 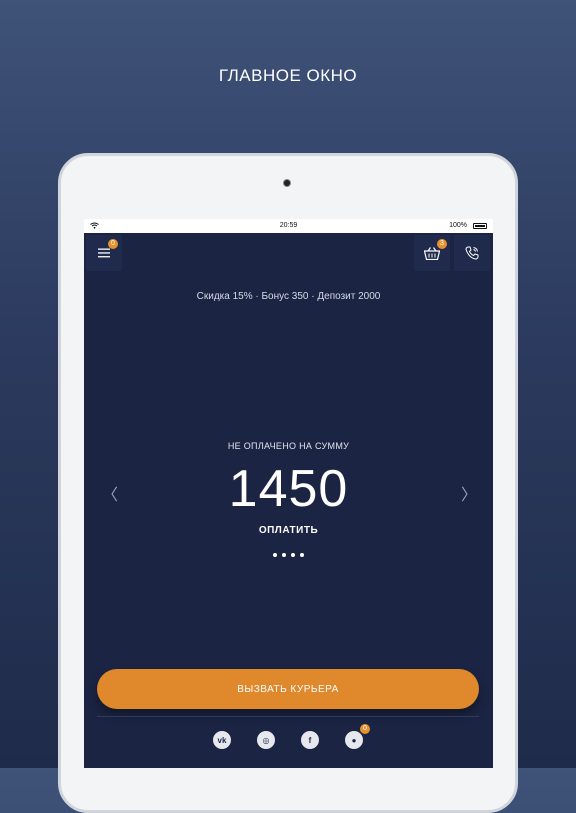 What do you see at coordinates (266, 740) in the screenshot?
I see `instagram-icon: ◎` at bounding box center [266, 740].